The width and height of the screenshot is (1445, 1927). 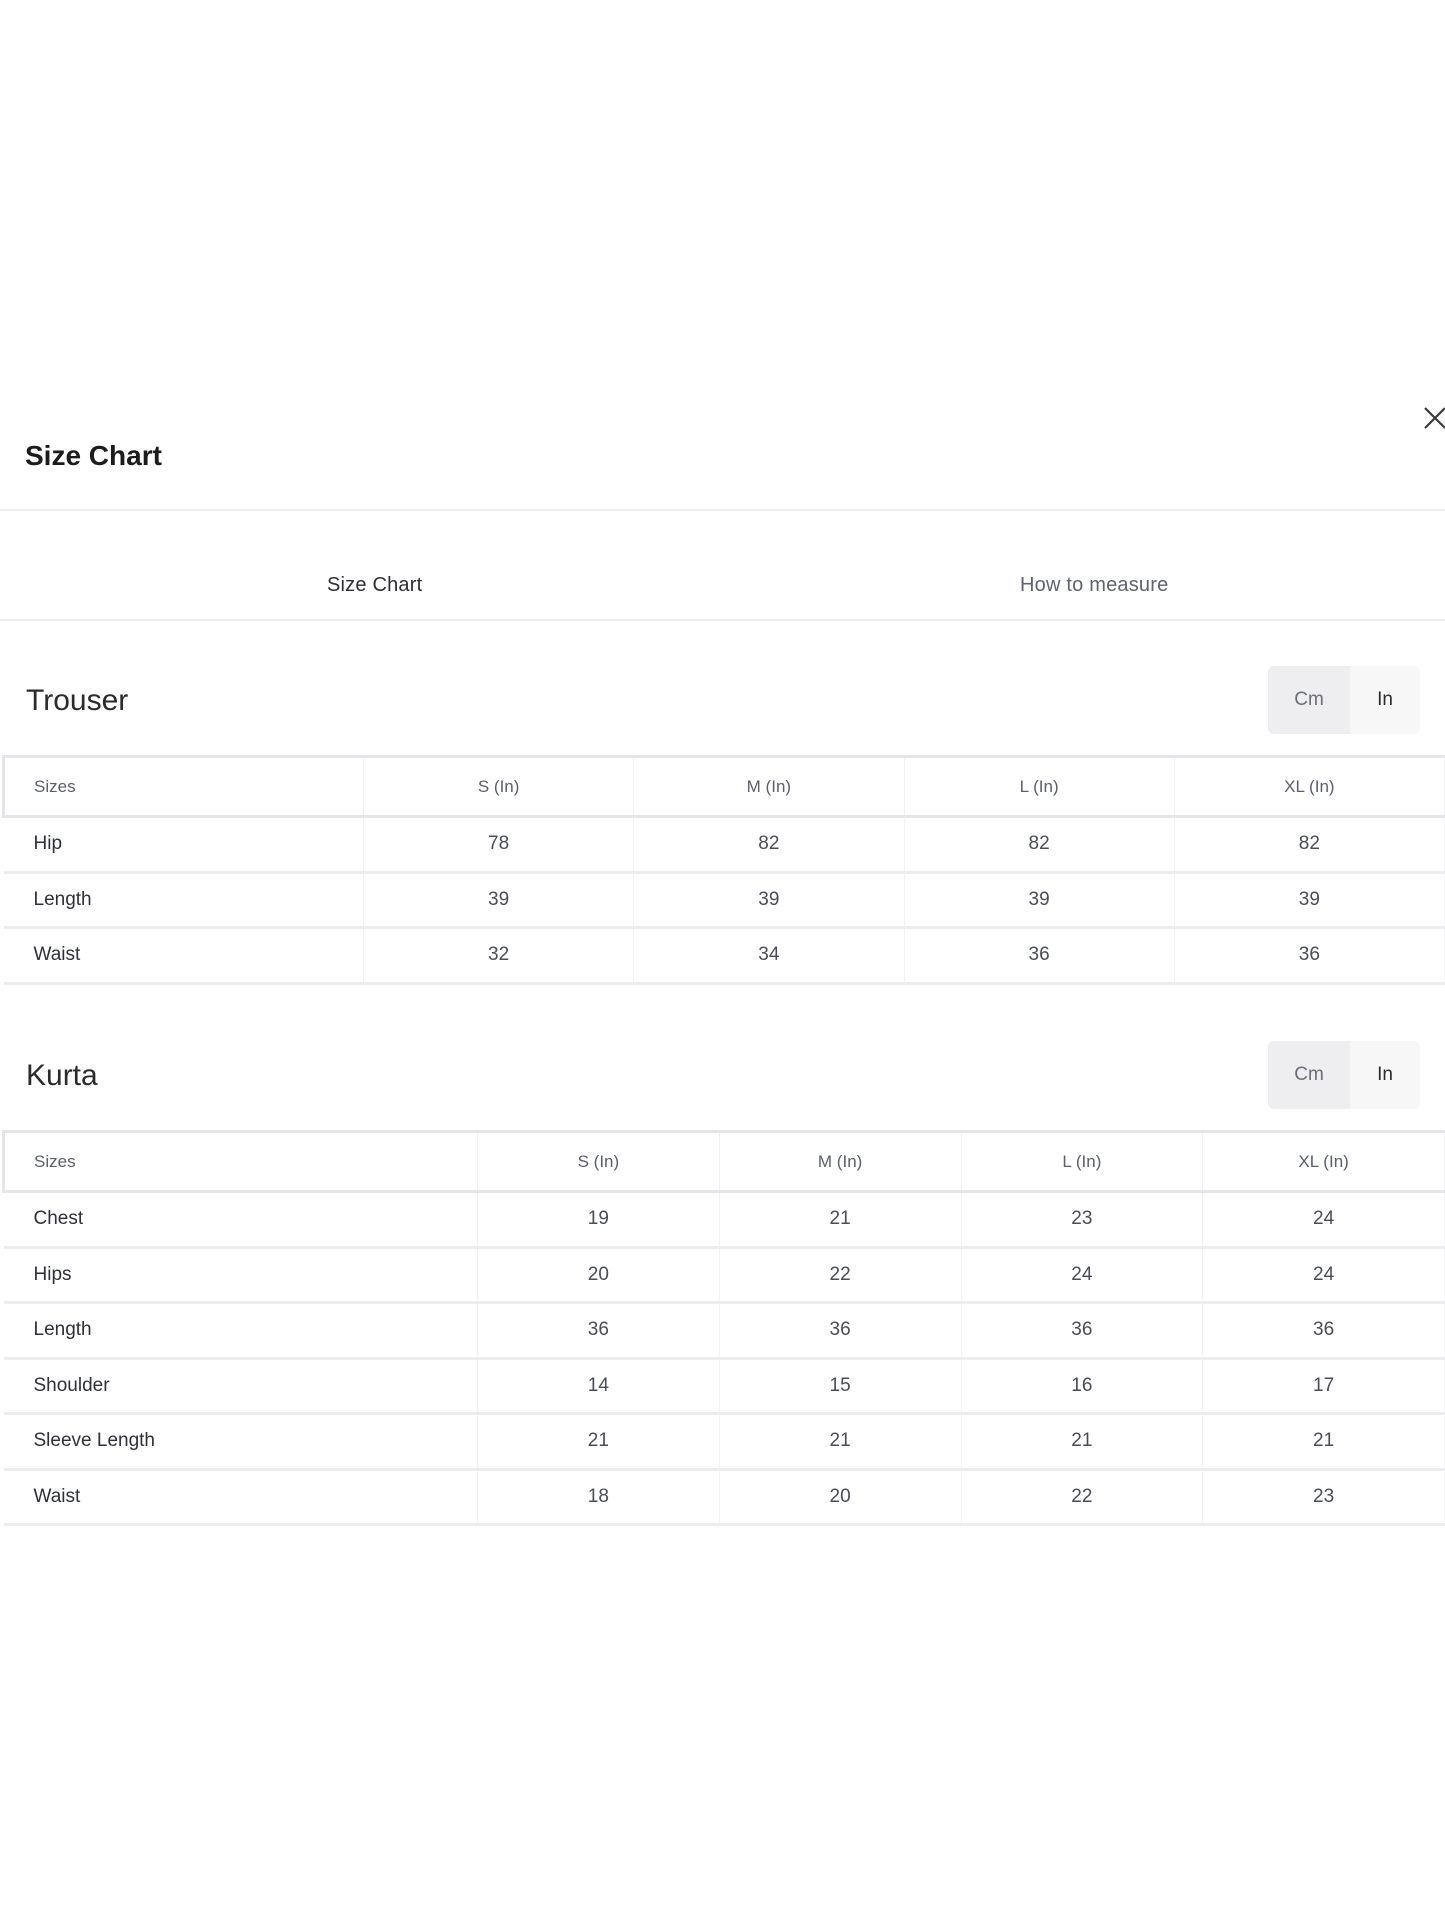 I want to click on table-row: Sleeve Length 21 21 21 21, so click(x=724, y=1442).